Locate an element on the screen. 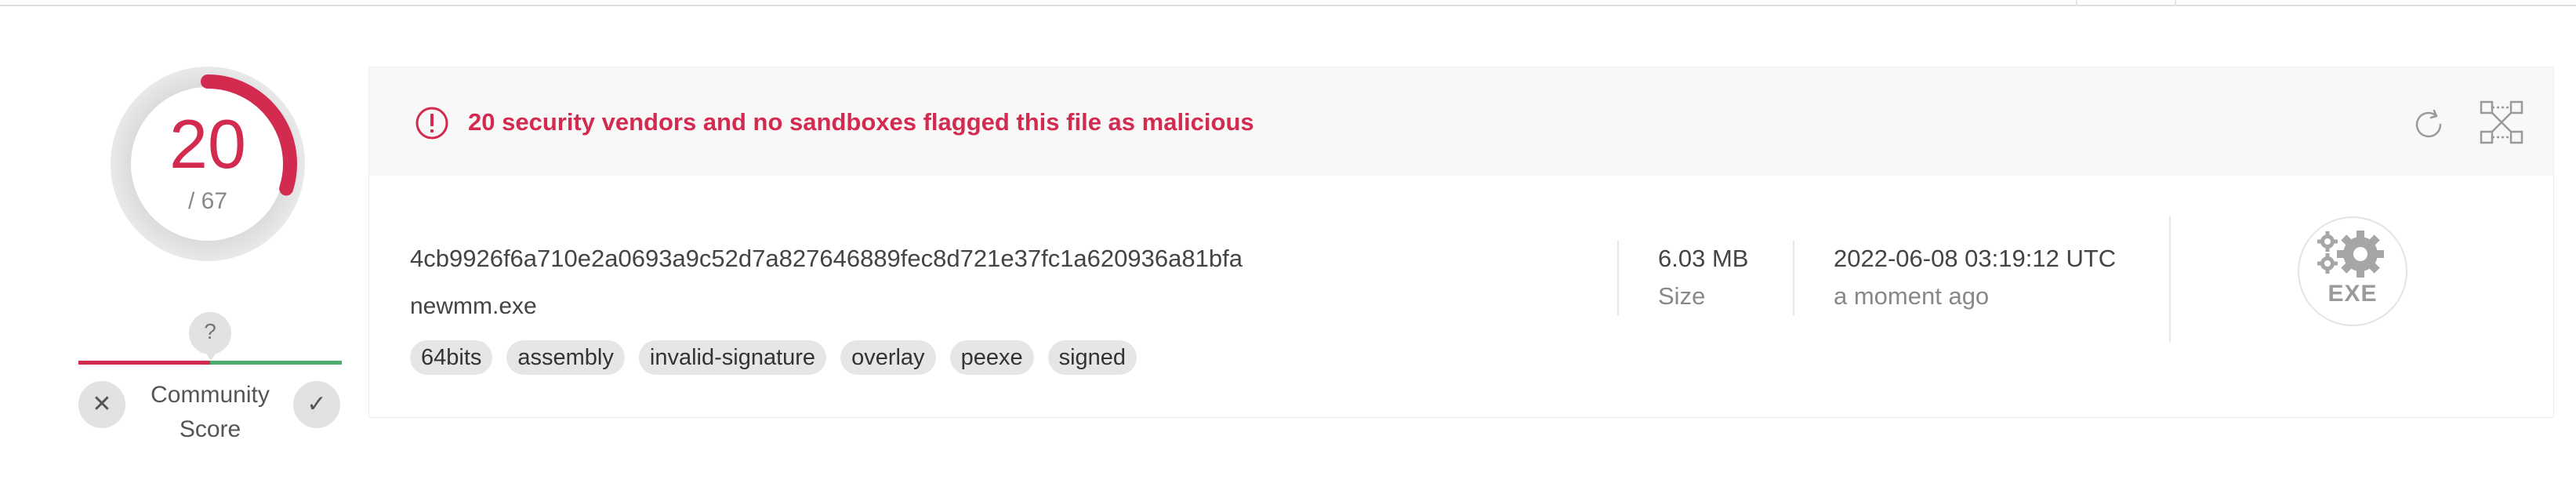  gears-icon is located at coordinates (2350, 254).